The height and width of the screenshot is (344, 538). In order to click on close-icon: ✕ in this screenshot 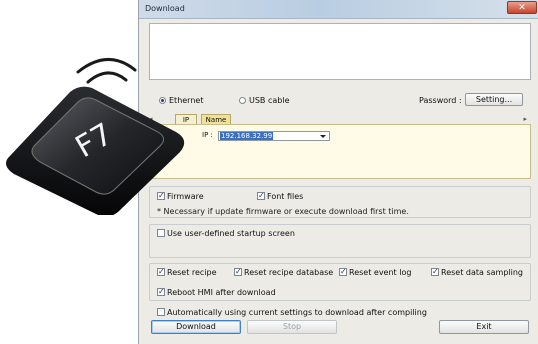, I will do `click(522, 8)`.